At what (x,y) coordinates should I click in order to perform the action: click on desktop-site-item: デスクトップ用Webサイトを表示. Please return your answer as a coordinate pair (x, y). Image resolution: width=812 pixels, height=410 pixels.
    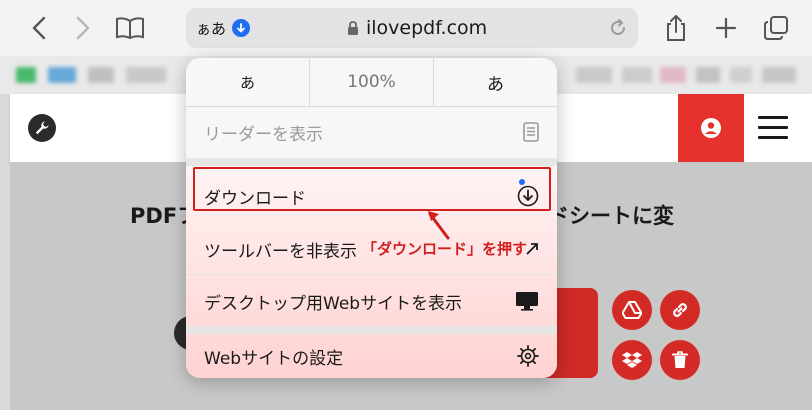
    Looking at the image, I should click on (371, 300).